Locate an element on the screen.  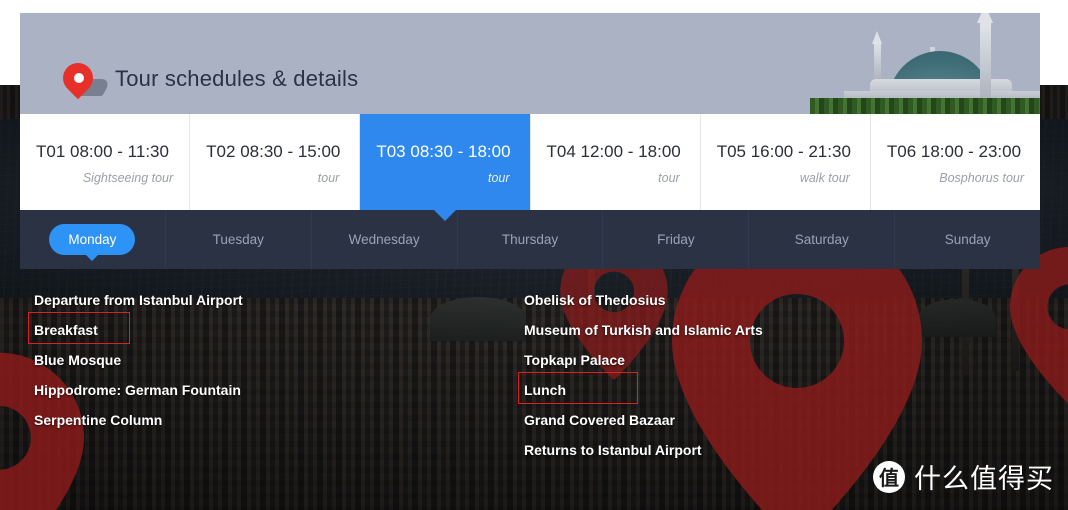
day-tab-label: Saturday is located at coordinates (821, 239).